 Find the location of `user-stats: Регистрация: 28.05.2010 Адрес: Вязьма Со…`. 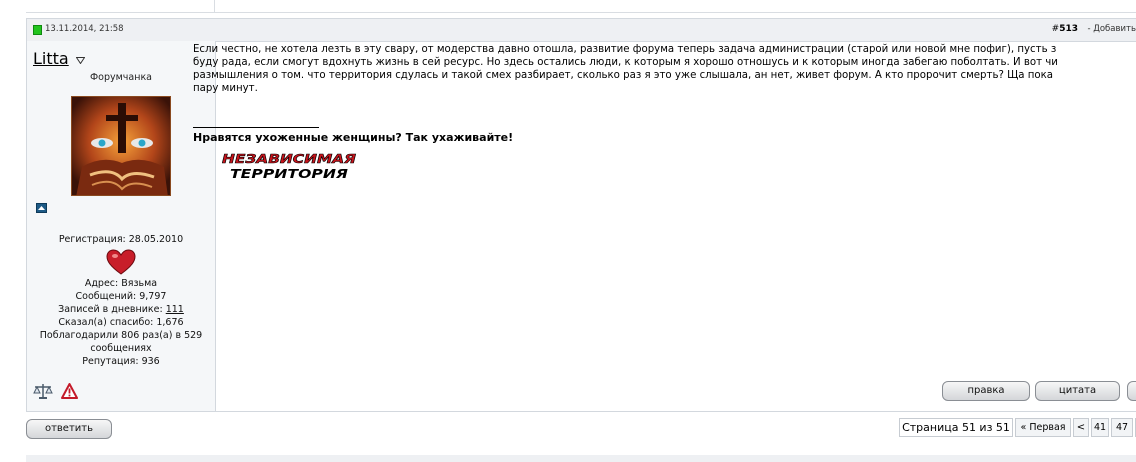

user-stats: Регистрация: 28.05.2010 Адрес: Вязьма Со… is located at coordinates (121, 300).